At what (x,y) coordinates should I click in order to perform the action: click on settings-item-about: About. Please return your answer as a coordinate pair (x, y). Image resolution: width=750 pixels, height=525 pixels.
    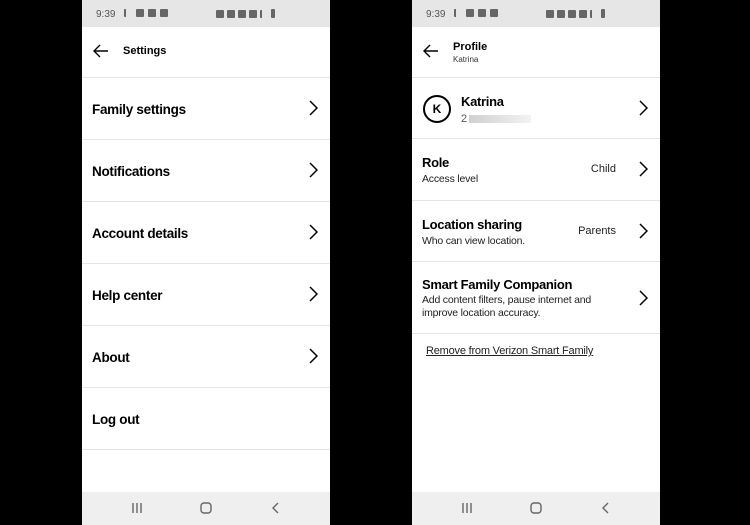
    Looking at the image, I should click on (206, 357).